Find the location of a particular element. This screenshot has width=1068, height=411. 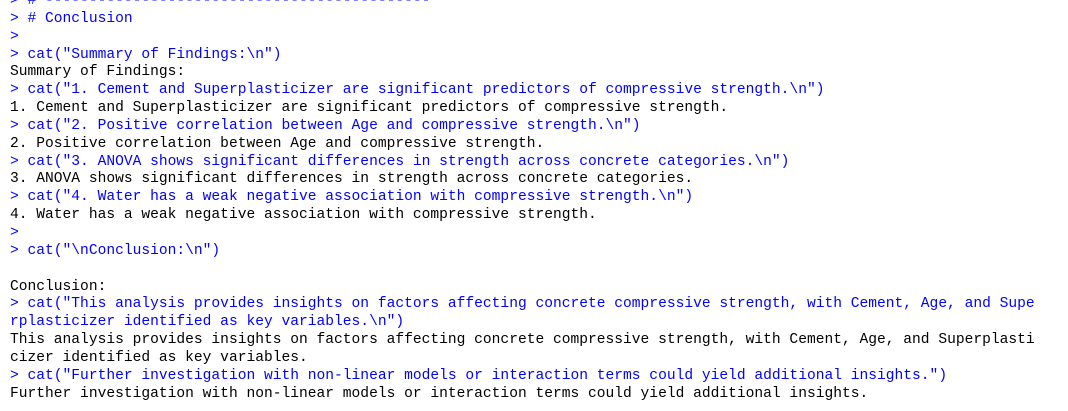

console-output-line: Conclusion: is located at coordinates (58, 286).